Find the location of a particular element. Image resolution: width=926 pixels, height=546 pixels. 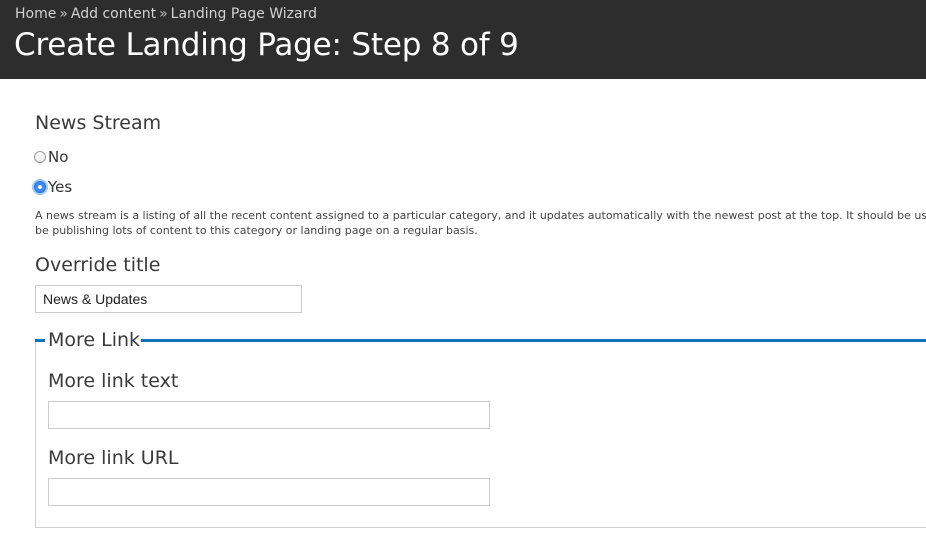

radio-yes is located at coordinates (40, 187).